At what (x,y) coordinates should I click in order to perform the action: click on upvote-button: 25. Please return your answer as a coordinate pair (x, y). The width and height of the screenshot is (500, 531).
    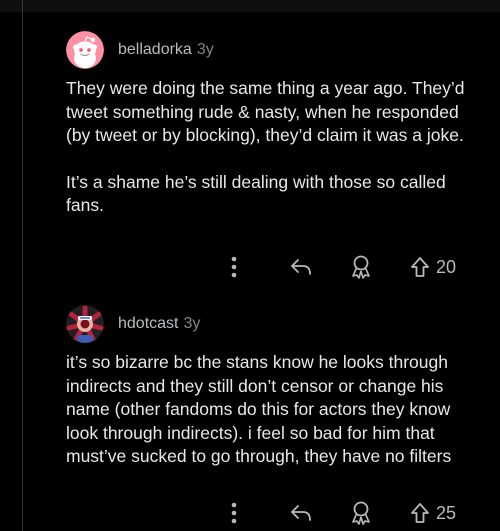
    Looking at the image, I should click on (445, 513).